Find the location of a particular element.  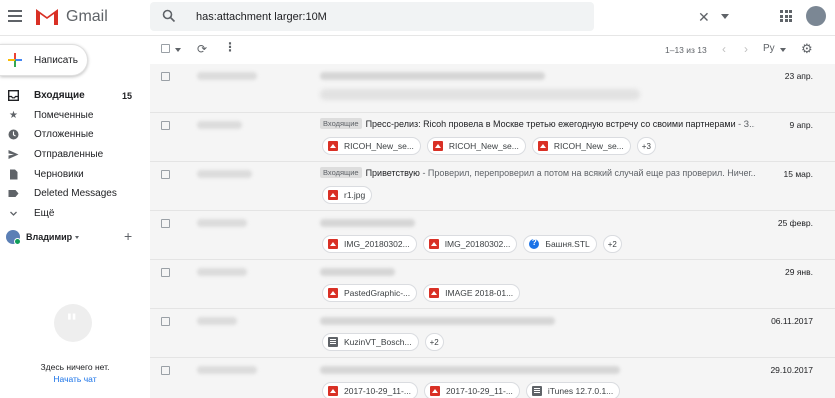

sidebar-item-starred: ★ Помеченные is located at coordinates (75, 116).